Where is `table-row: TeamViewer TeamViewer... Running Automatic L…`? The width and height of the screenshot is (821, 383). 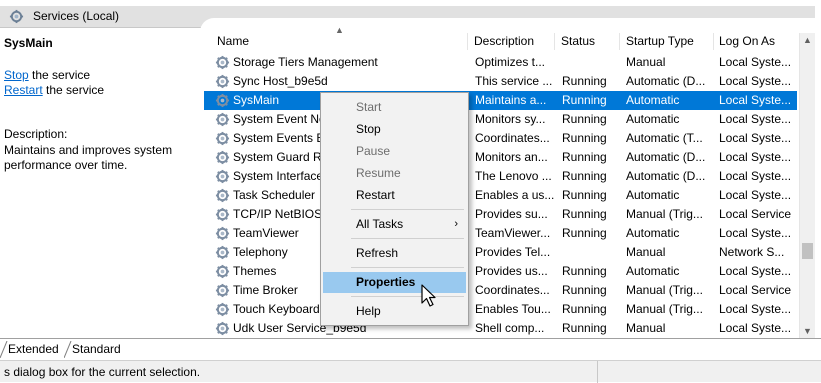 table-row: TeamViewer TeamViewer... Running Automatic L… is located at coordinates (500, 233).